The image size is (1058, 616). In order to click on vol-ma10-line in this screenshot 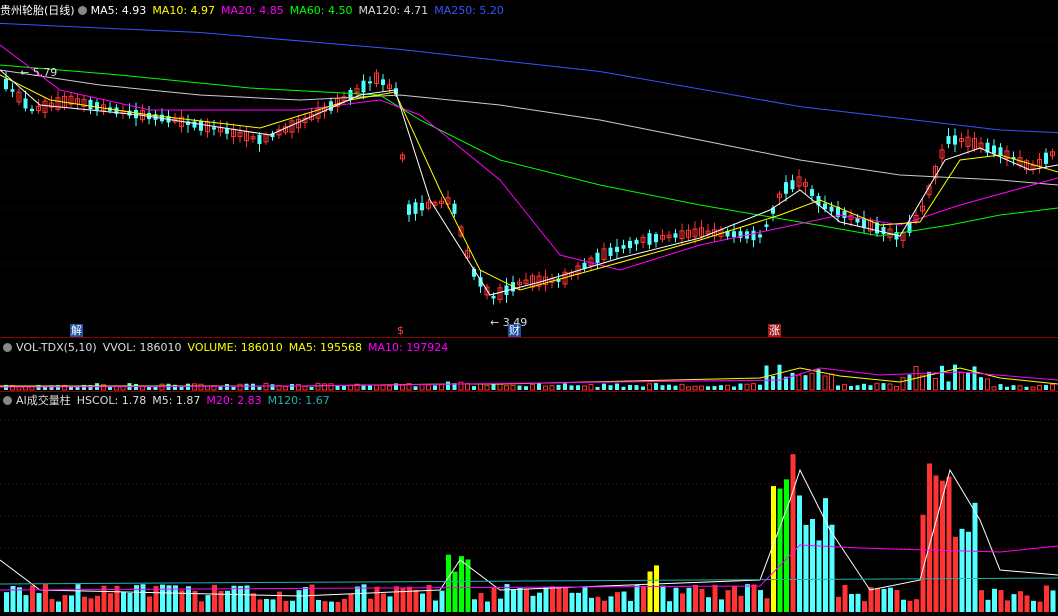, I will do `click(529, 377)`.